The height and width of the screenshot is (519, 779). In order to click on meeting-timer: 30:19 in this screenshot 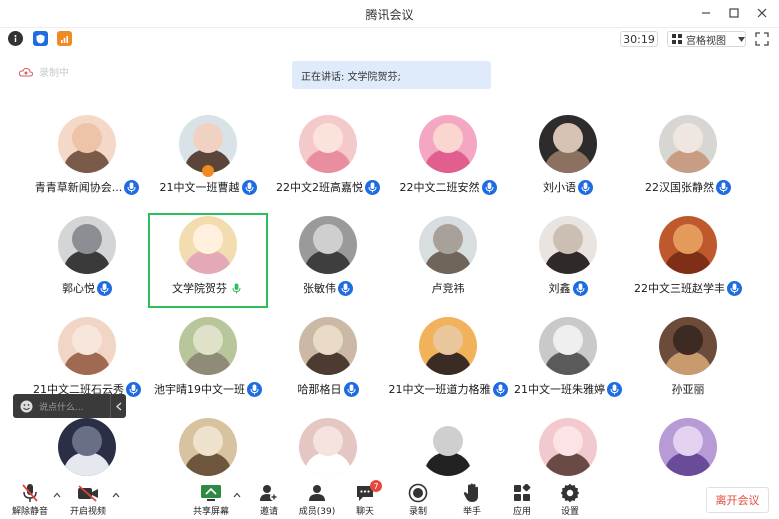, I will do `click(639, 39)`.